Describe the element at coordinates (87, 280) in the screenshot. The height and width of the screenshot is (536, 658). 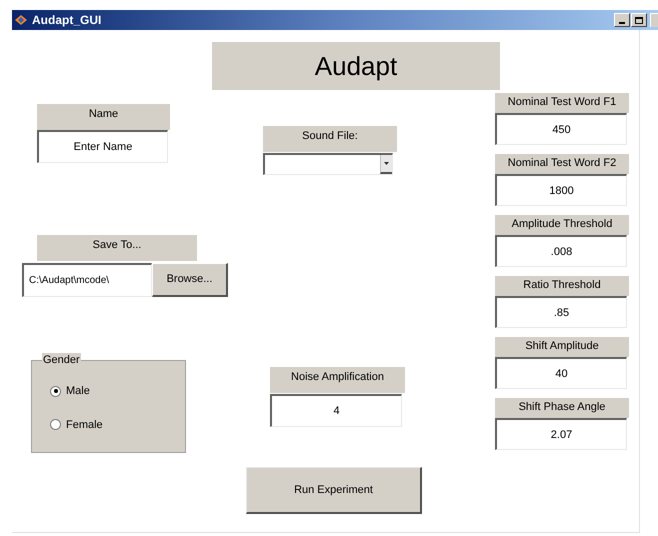
I see `save-path-field: C:\Audapt\mcode\` at that location.